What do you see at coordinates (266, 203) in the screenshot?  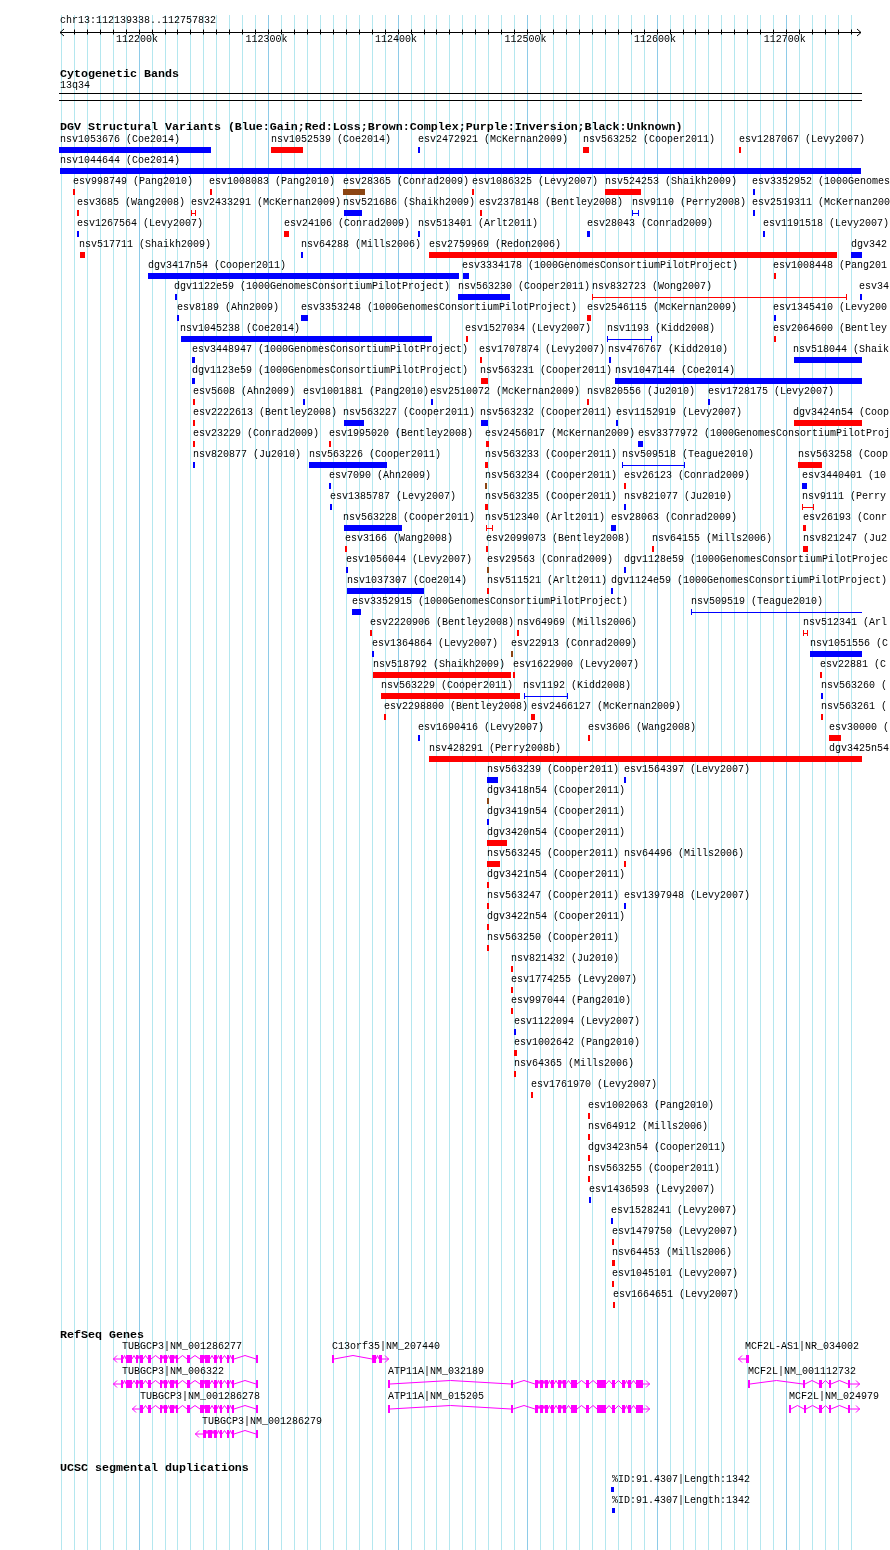 I see `variant-label: esv2433291 (McKernan2009)` at bounding box center [266, 203].